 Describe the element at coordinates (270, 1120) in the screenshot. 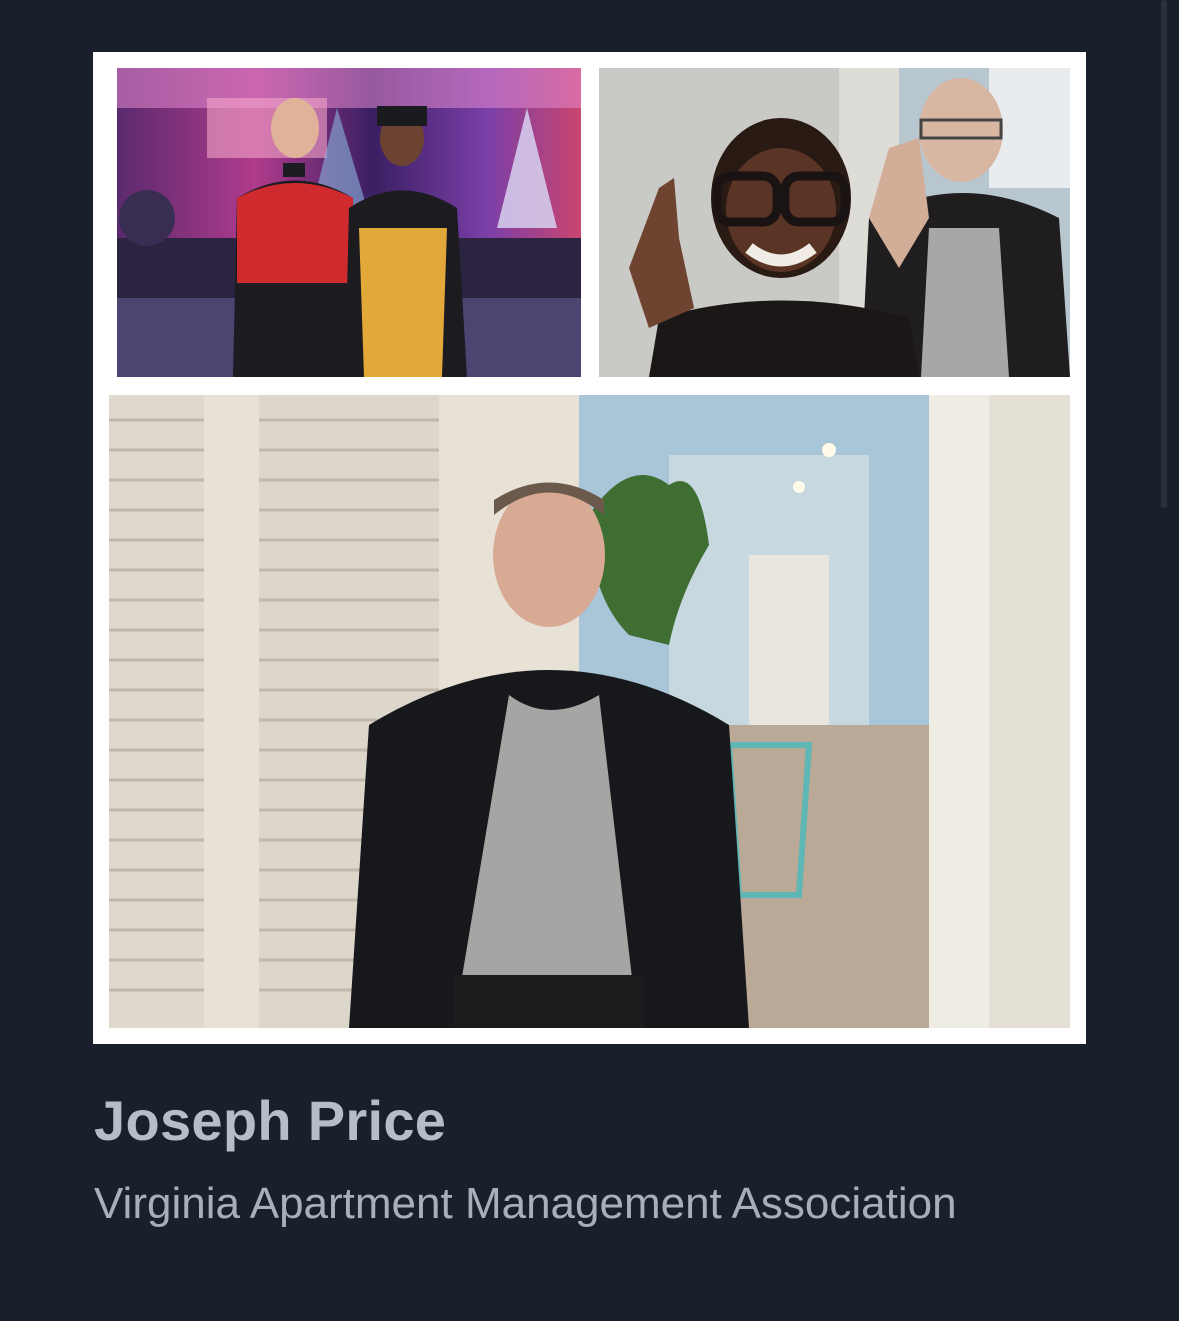

I see `profile-name: Joseph Price` at that location.